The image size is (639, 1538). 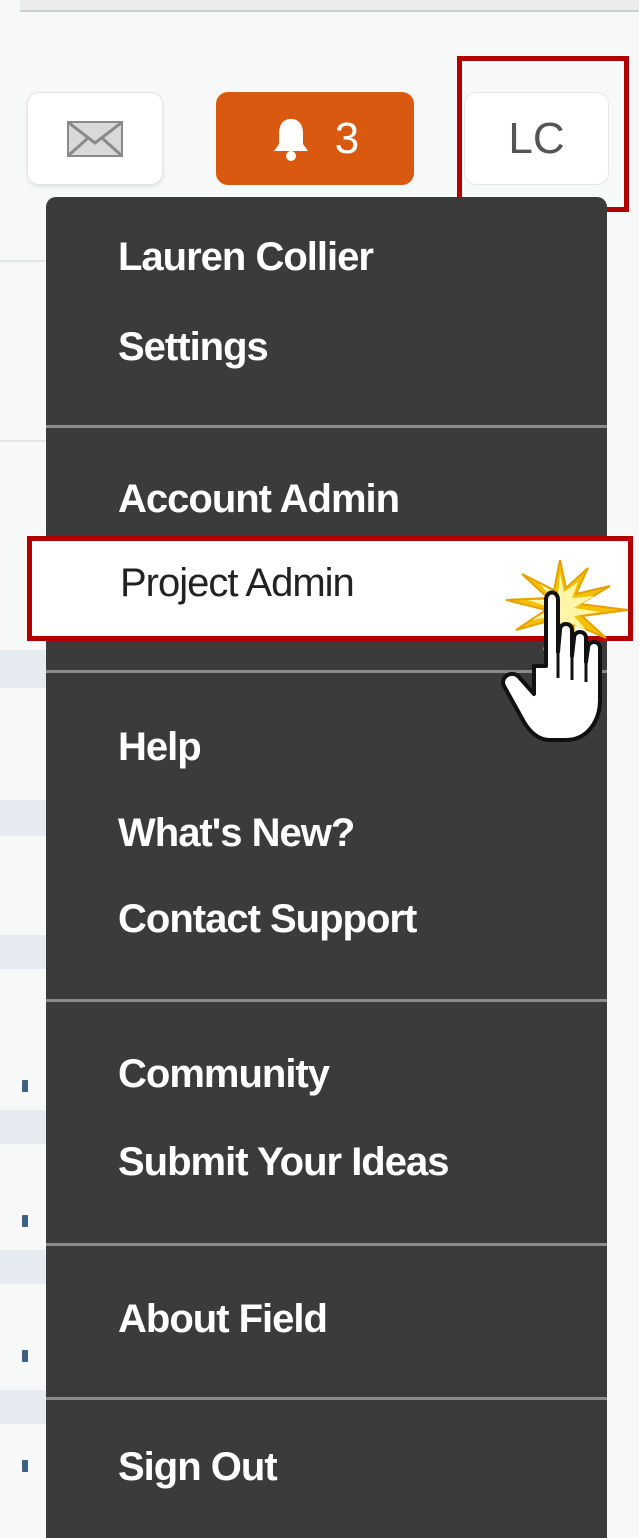 I want to click on menu-item-whats-new: What's New?, so click(x=236, y=833).